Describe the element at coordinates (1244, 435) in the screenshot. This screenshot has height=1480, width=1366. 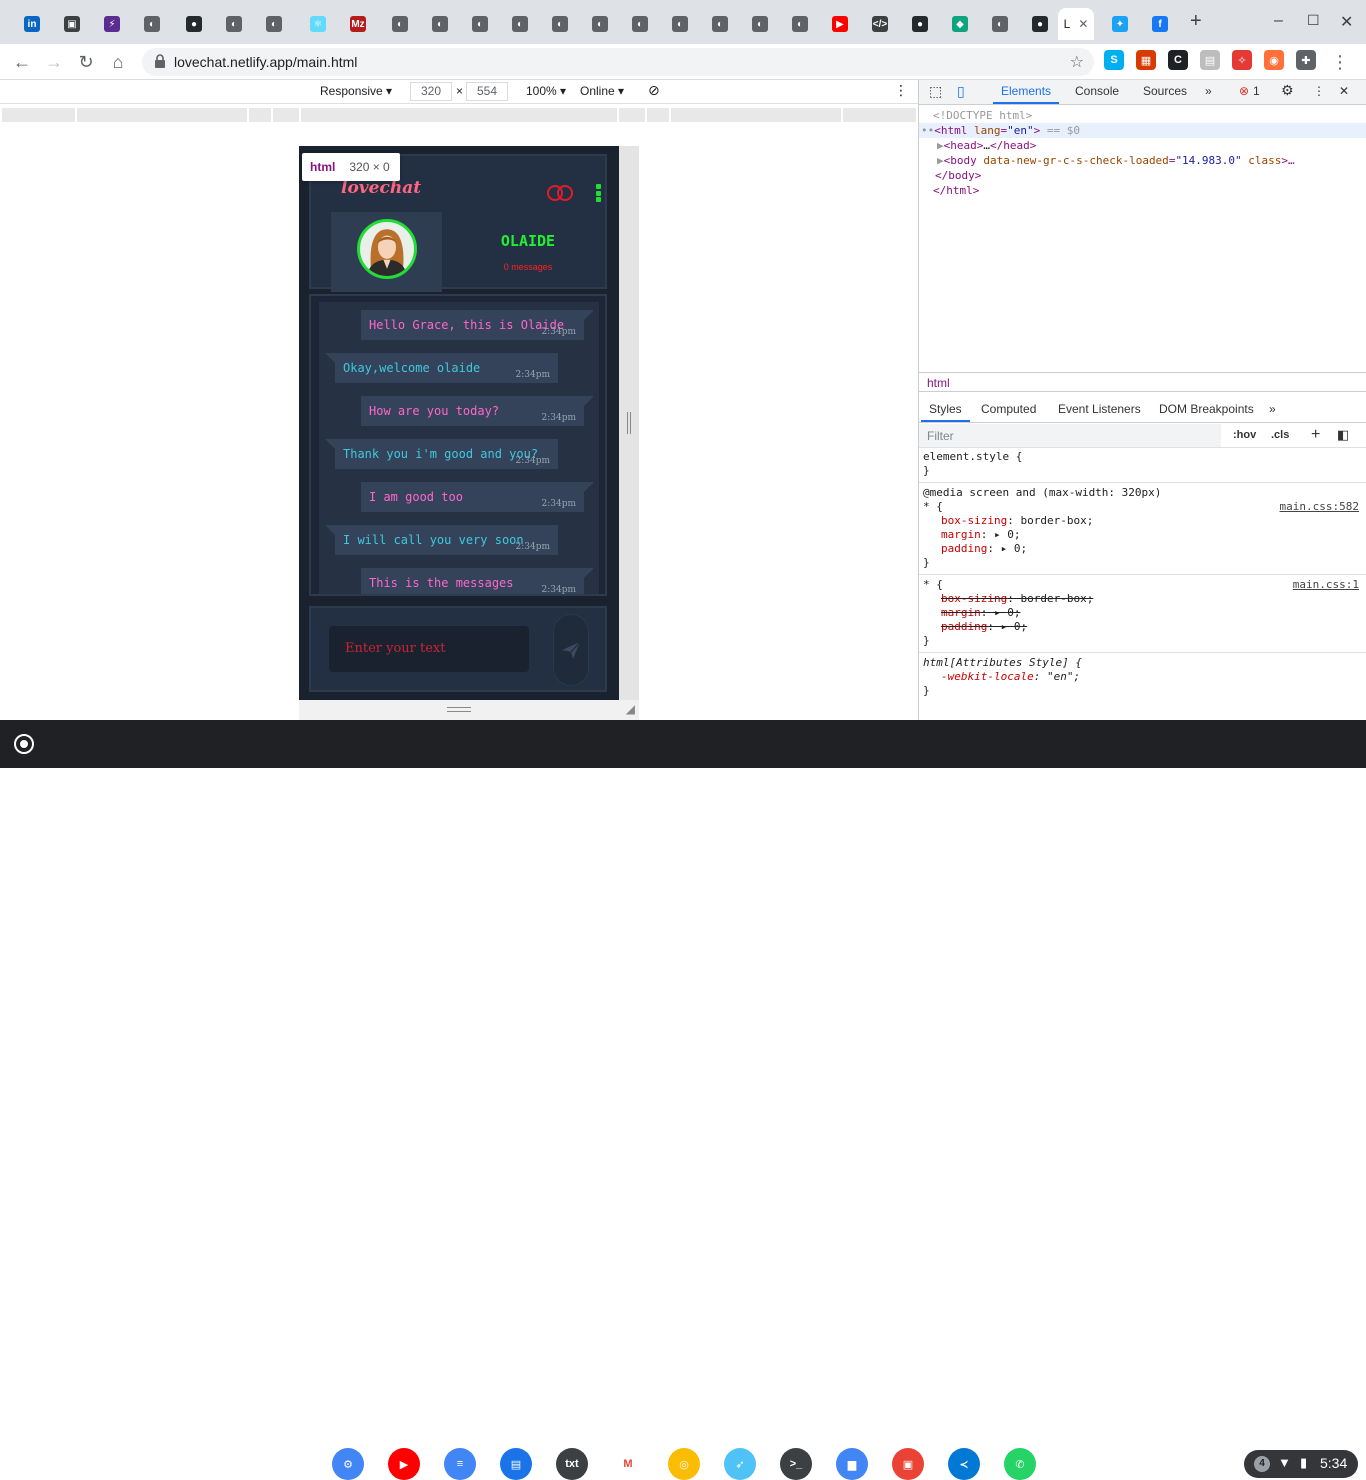
I see `hov-toggle: :hov` at that location.